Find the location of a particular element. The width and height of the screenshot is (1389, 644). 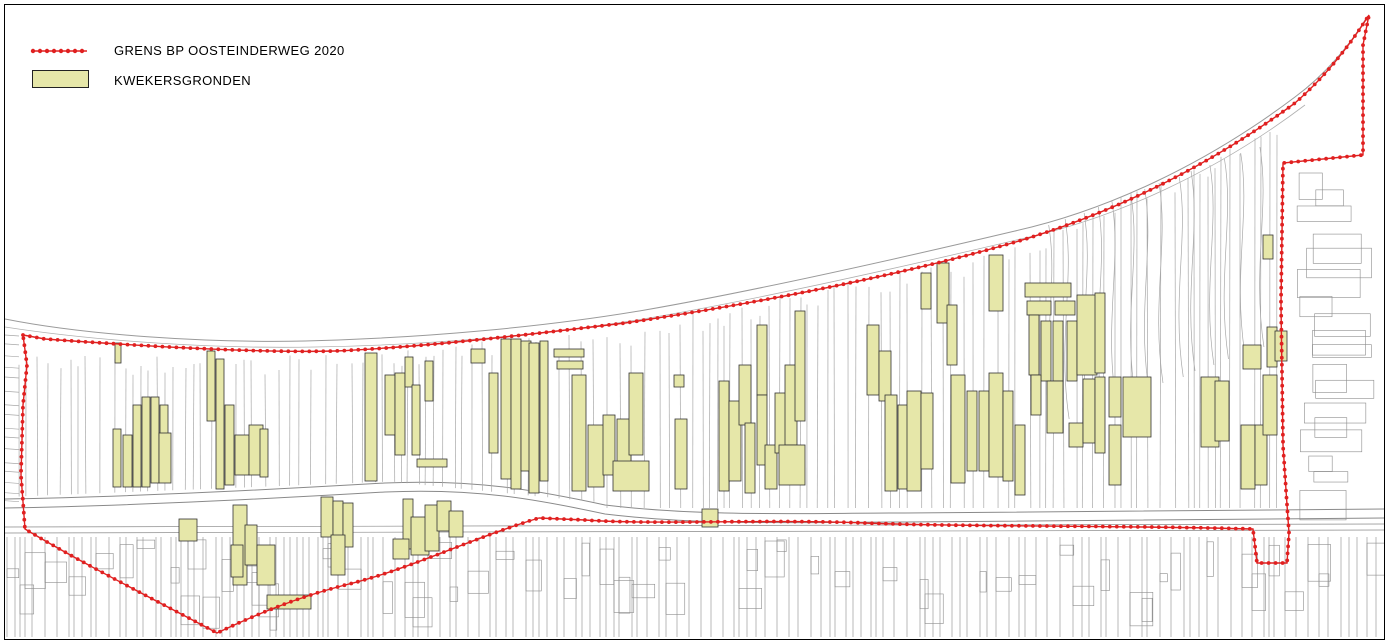

building is located at coordinates (126, 561).